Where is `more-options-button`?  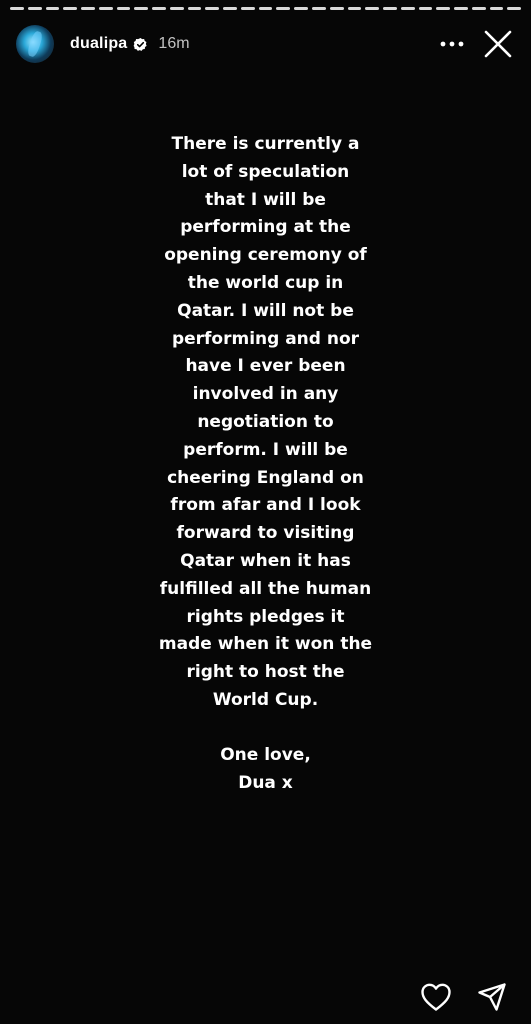 more-options-button is located at coordinates (452, 44).